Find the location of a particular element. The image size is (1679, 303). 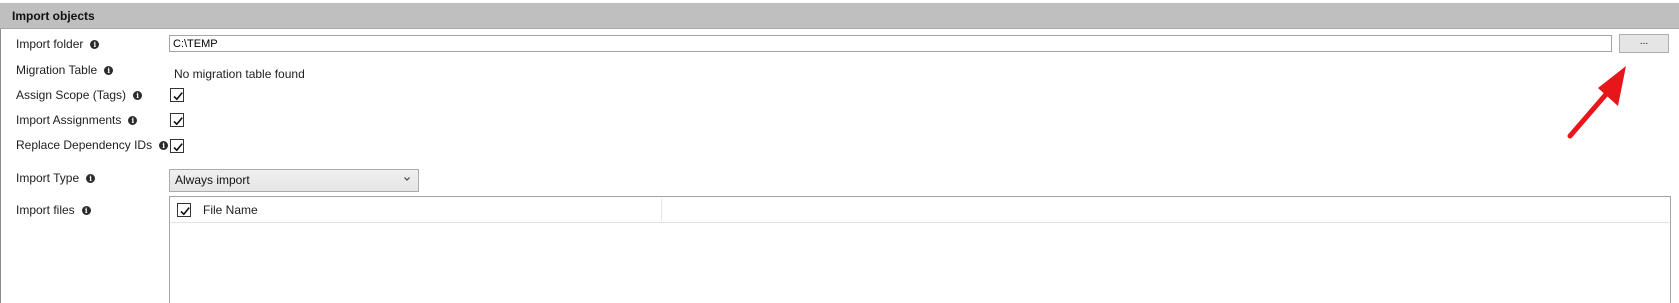

import-folder-input is located at coordinates (890, 43).